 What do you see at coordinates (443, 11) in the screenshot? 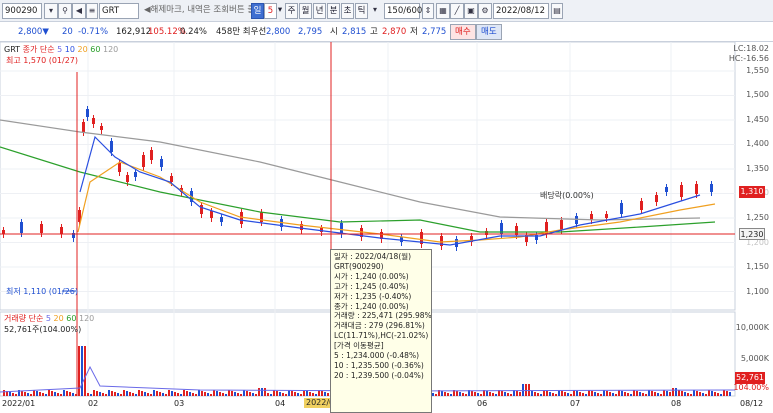
I see `settings-grid-icon: ▦` at bounding box center [443, 11].